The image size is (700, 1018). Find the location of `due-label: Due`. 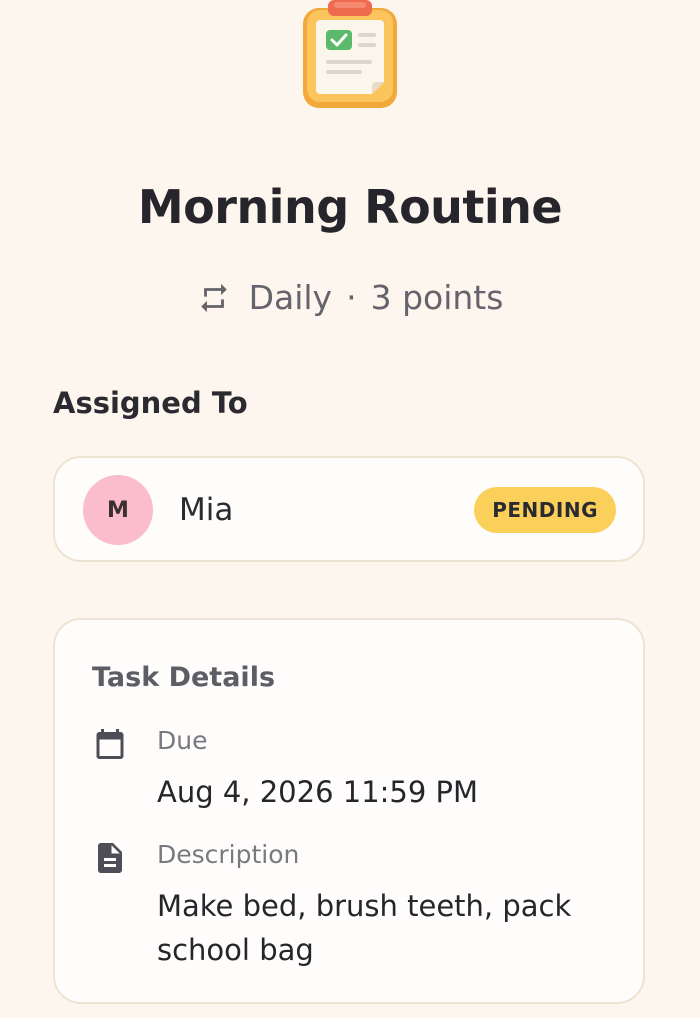

due-label: Due is located at coordinates (182, 740).